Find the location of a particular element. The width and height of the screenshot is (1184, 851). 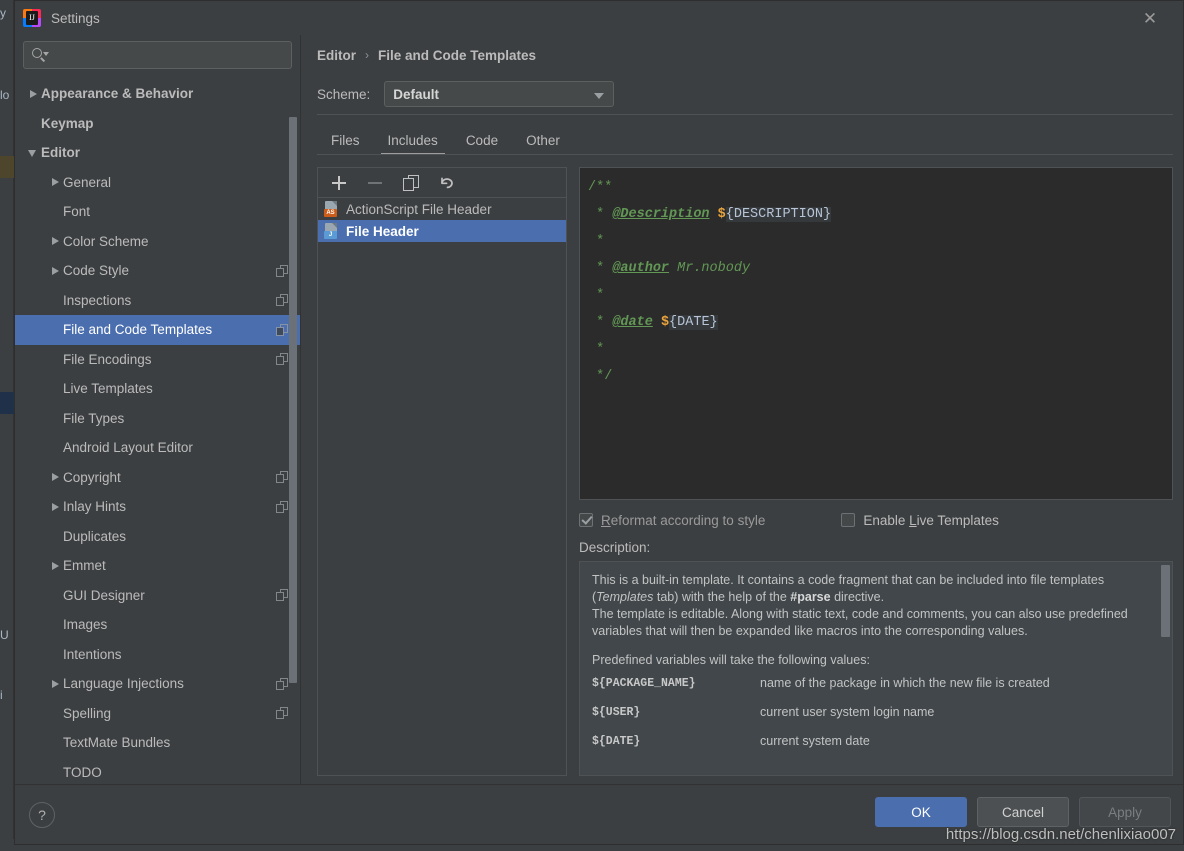

add-template-icon is located at coordinates (339, 183).